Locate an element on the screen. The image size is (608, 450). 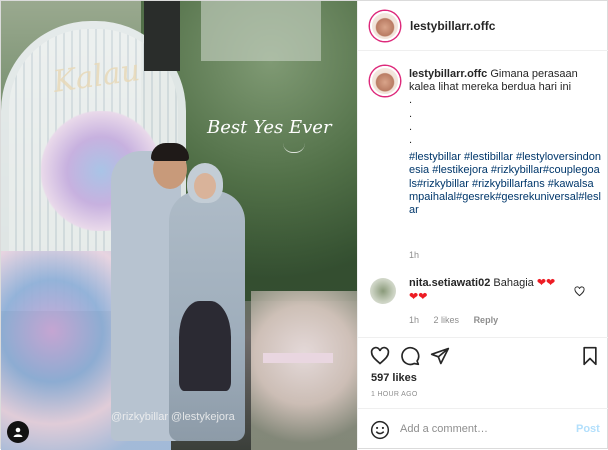
comment-timestamp: 1h is located at coordinates (414, 320).